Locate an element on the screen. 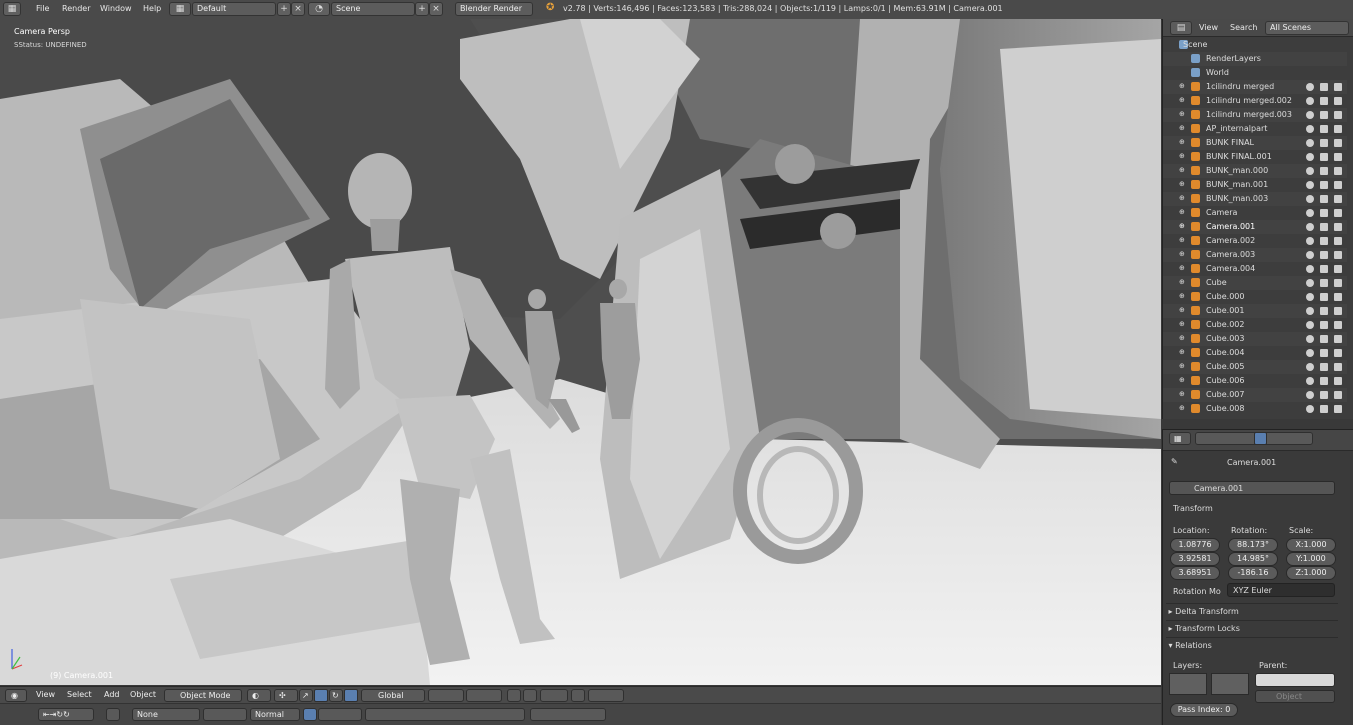 The width and height of the screenshot is (1353, 725). playback-controls: ⇤⇥↻↻ is located at coordinates (66, 714).